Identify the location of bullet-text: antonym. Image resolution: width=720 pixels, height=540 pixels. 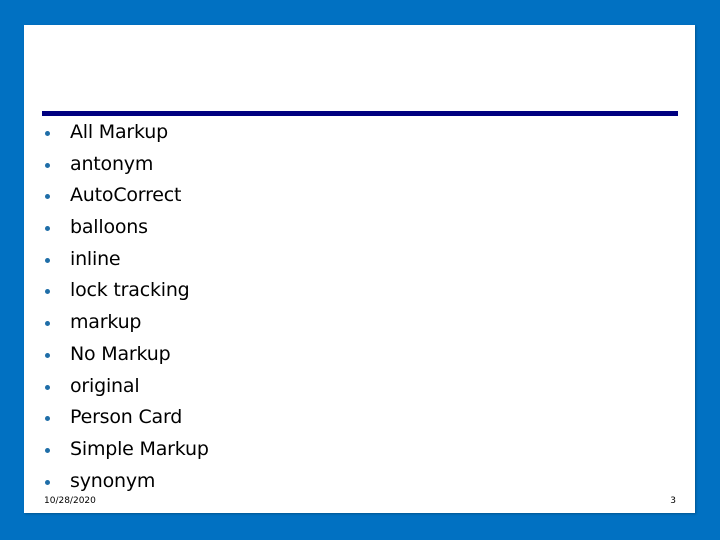
(112, 163).